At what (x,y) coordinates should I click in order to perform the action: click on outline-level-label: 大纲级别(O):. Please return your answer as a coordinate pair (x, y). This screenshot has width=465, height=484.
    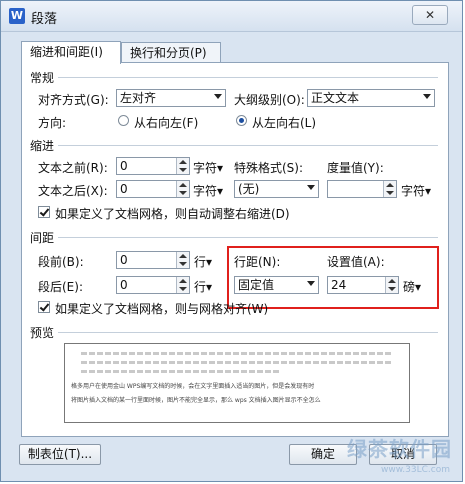
    Looking at the image, I should click on (269, 100).